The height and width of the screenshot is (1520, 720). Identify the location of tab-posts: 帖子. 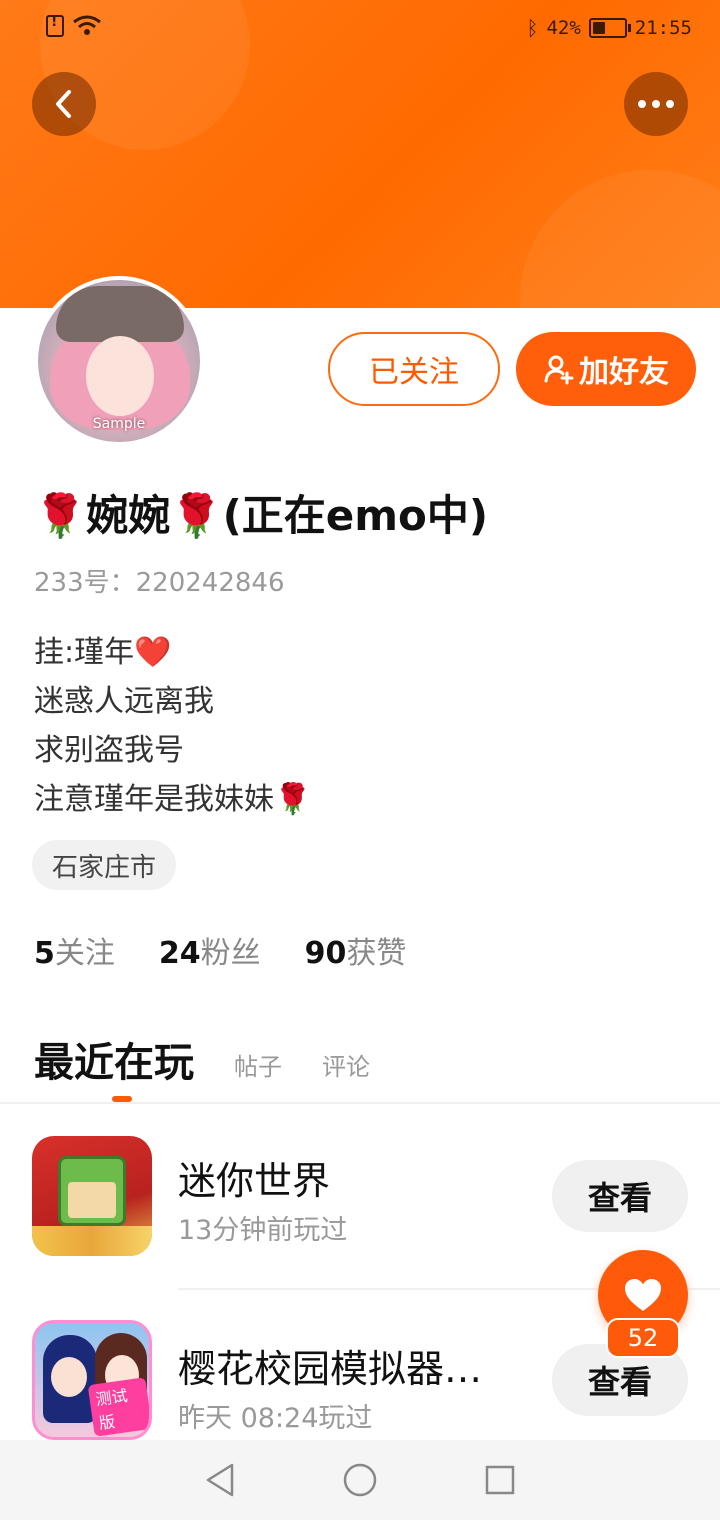
(258, 1067).